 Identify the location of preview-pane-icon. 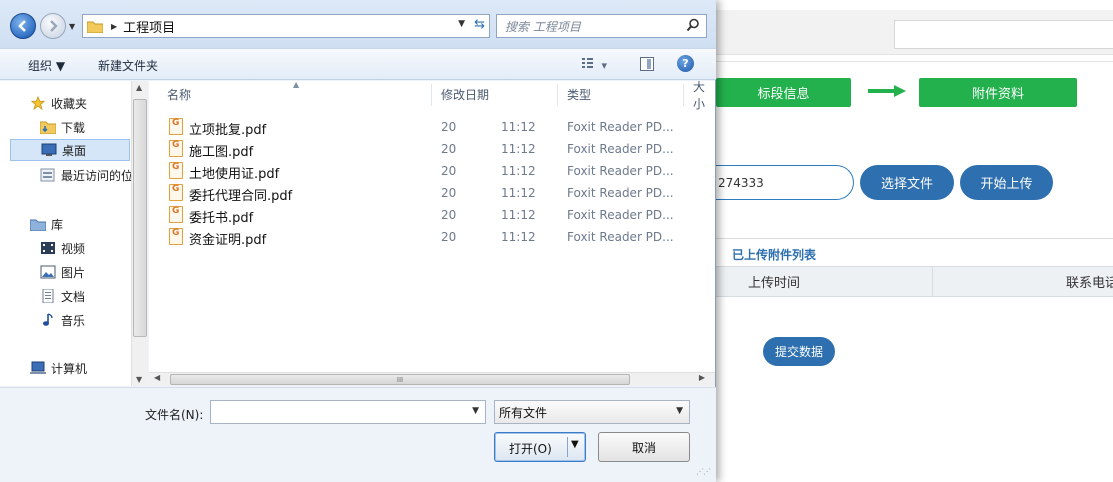
(647, 64).